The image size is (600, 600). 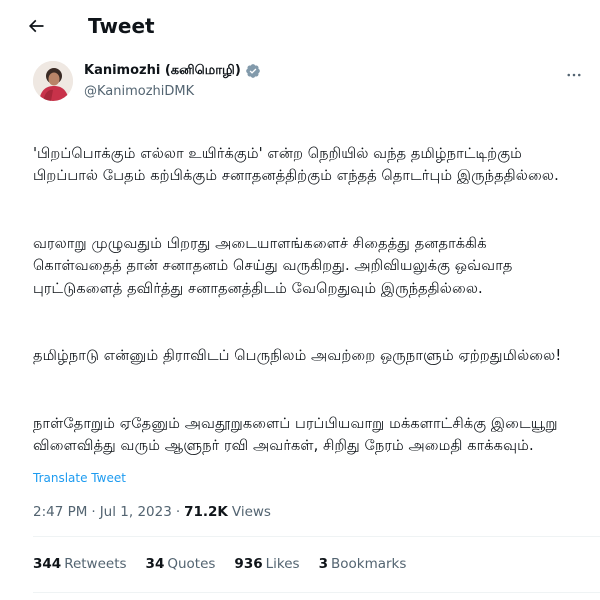 I want to click on views-label: Views, so click(x=251, y=512).